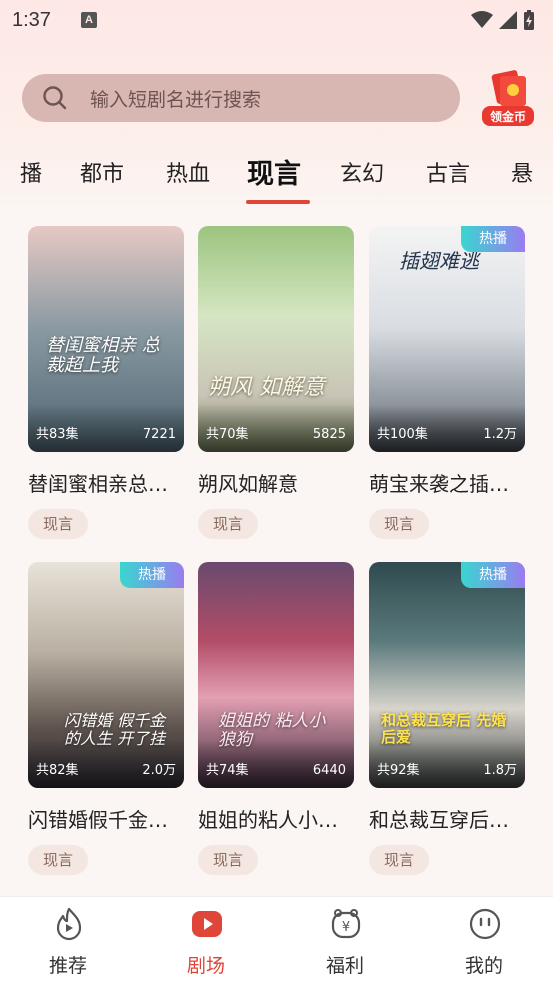 The width and height of the screenshot is (553, 984). I want to click on drama-poster: 插翅难逃 热播 共100集 1.2万, so click(447, 339).